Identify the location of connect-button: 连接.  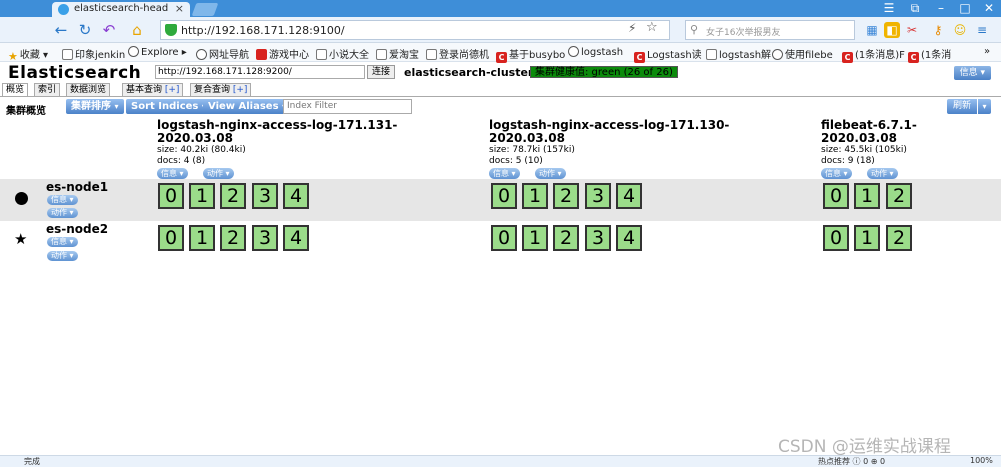
(381, 72).